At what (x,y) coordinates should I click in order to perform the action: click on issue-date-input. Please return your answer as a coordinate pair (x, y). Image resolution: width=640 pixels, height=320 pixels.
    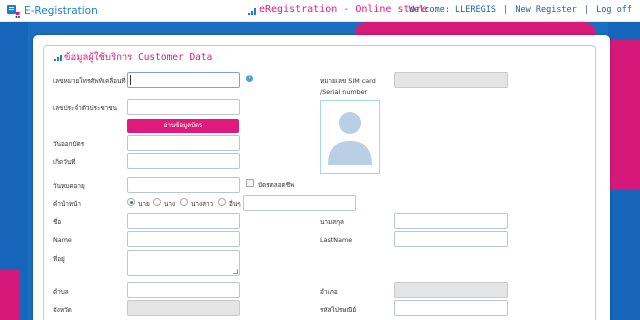
    Looking at the image, I should click on (183, 143).